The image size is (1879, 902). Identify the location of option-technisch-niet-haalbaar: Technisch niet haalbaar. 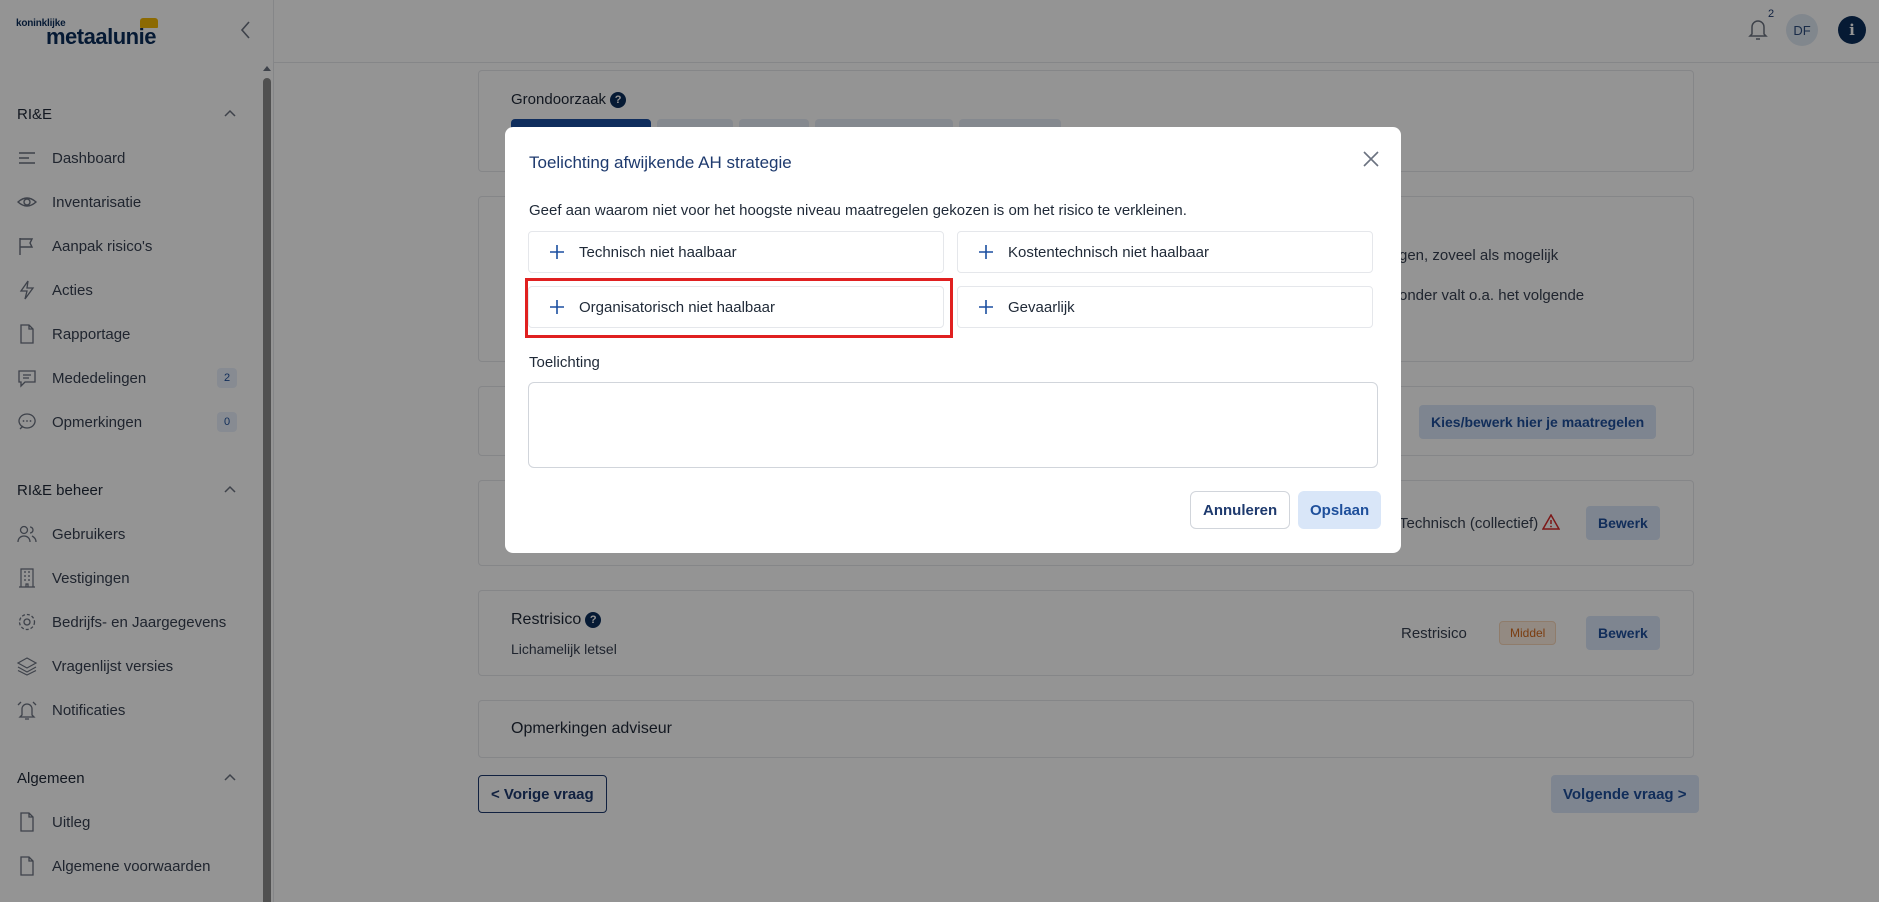
(736, 252).